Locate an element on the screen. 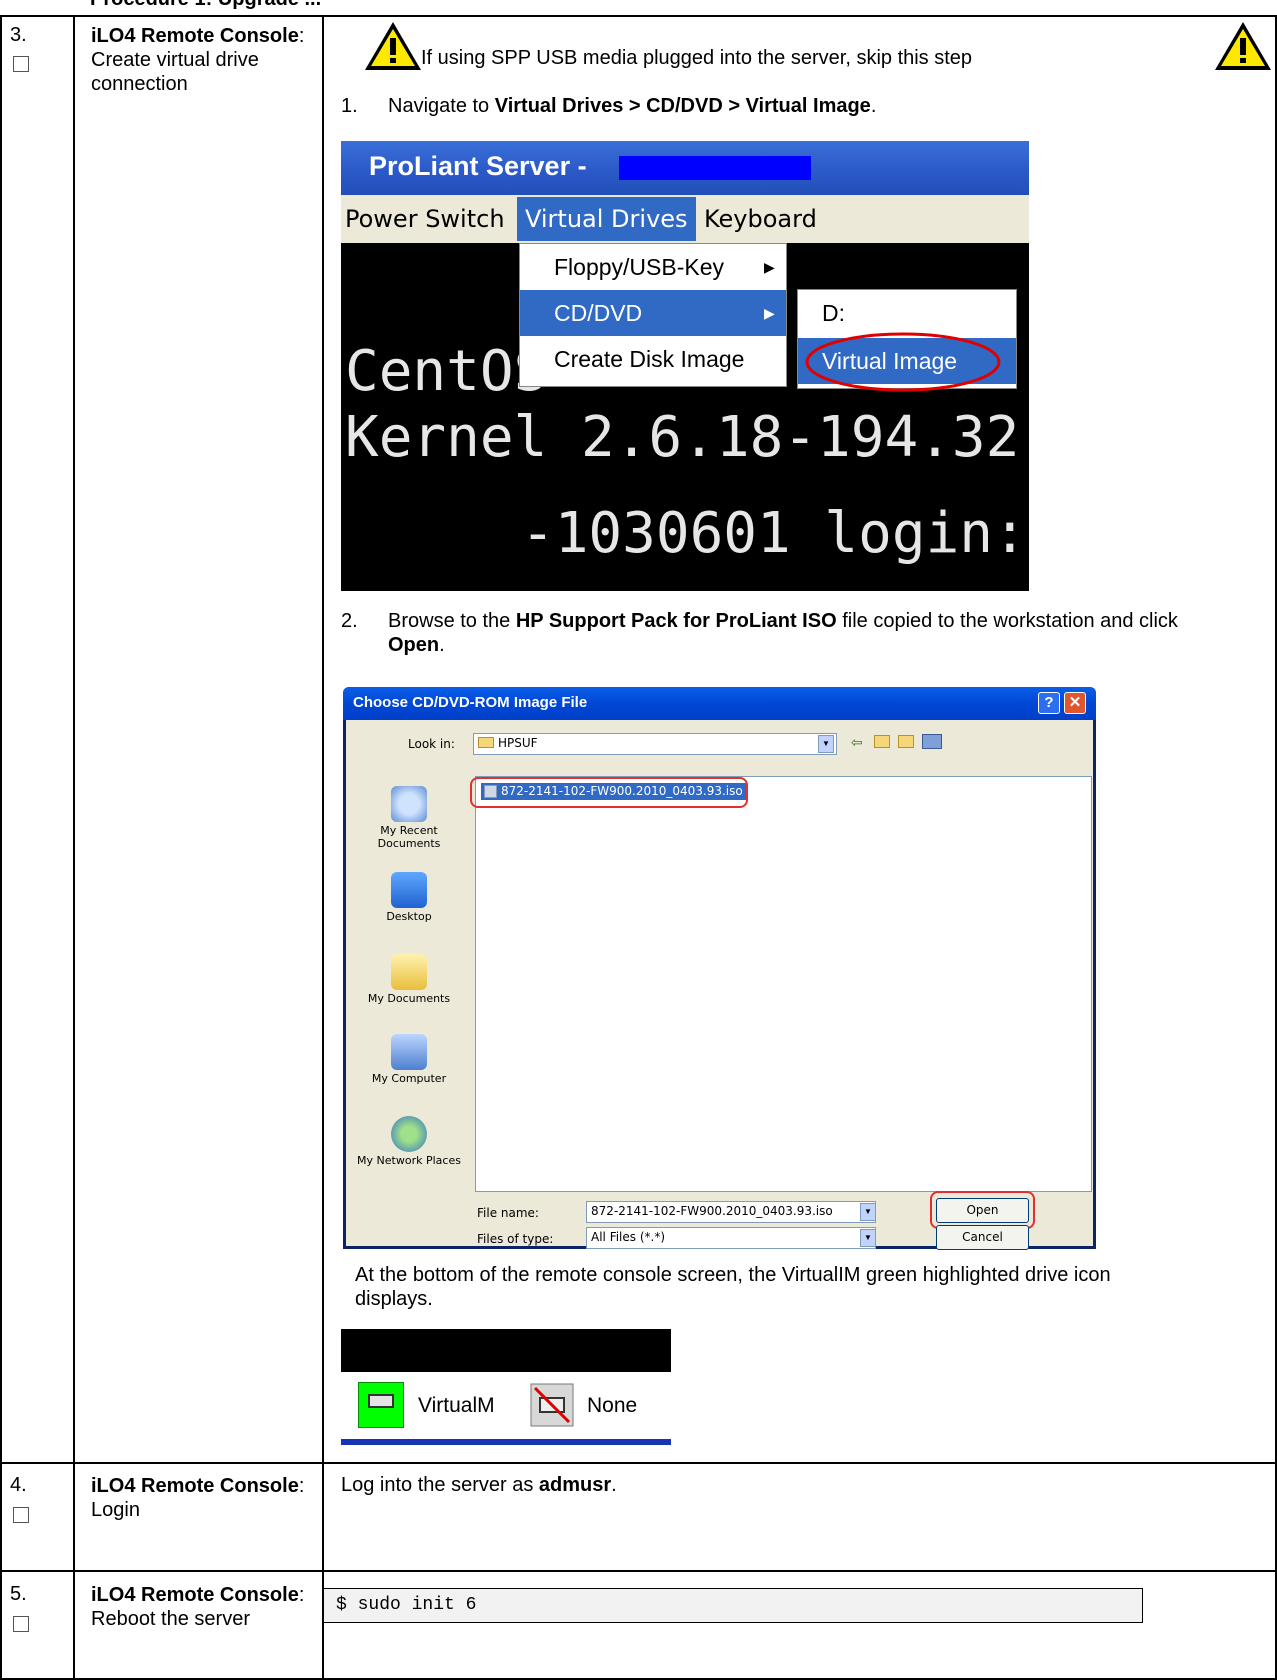 The width and height of the screenshot is (1277, 1680). dialog-title: Choose CD/DVD-ROM Image File is located at coordinates (470, 702).